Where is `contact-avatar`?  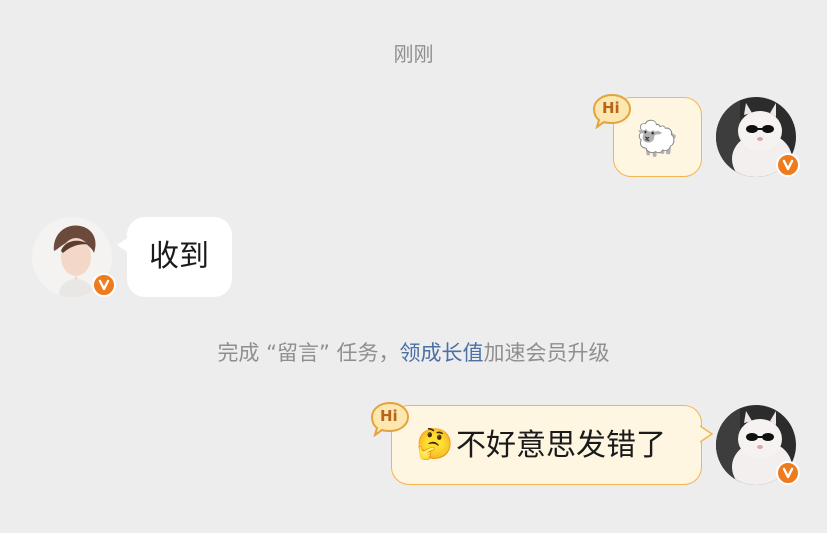
contact-avatar is located at coordinates (74, 257).